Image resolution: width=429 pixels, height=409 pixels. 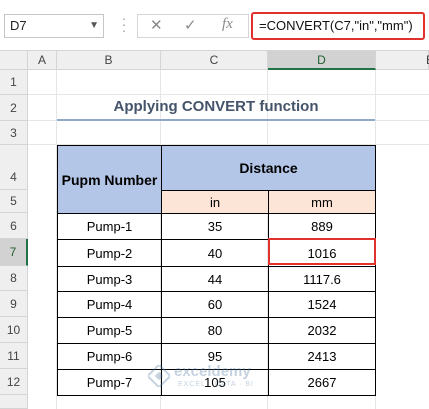 What do you see at coordinates (156, 25) in the screenshot?
I see `cancel-icon: ✕` at bounding box center [156, 25].